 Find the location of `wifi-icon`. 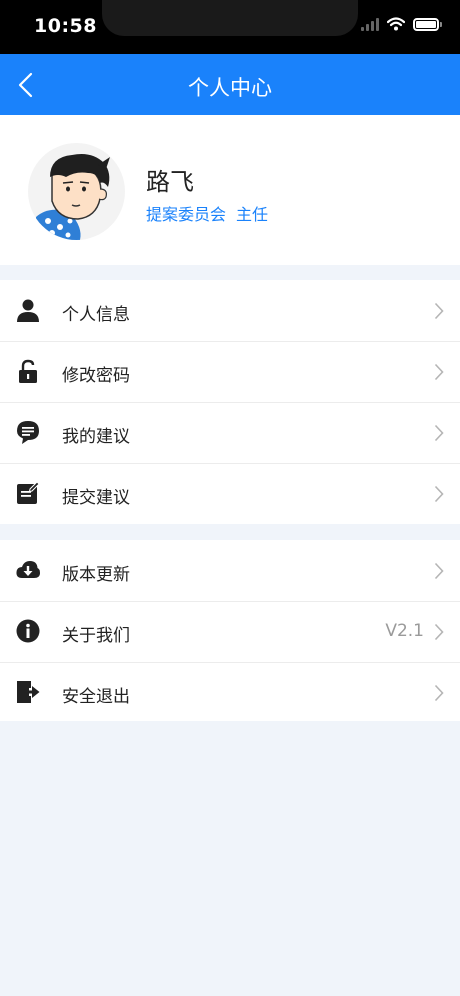

wifi-icon is located at coordinates (396, 24).